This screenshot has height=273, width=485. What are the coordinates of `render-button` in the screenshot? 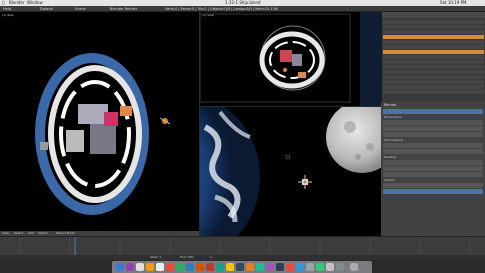 It's located at (433, 111).